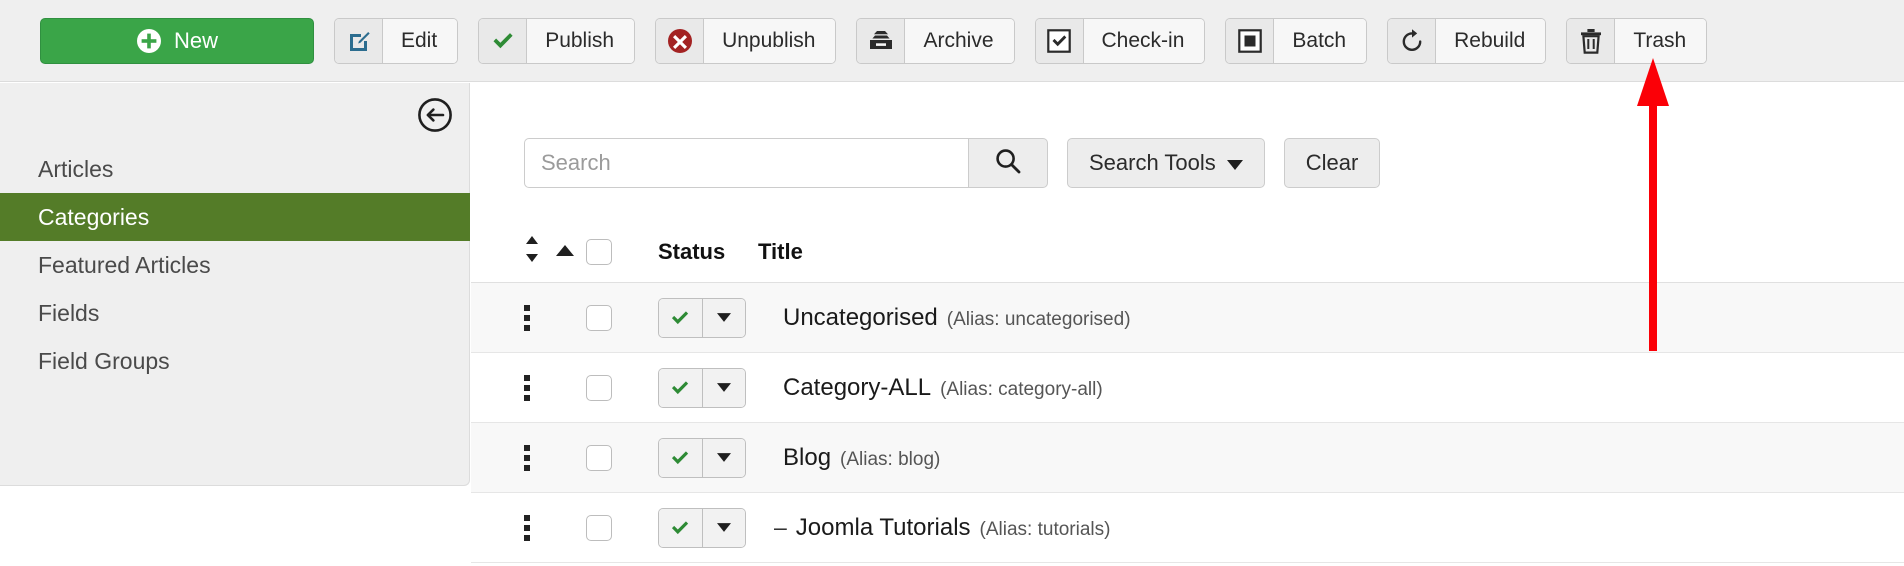 This screenshot has height=566, width=1904. What do you see at coordinates (1021, 389) in the screenshot?
I see `row-title-alias: (Alias: category-all)` at bounding box center [1021, 389].